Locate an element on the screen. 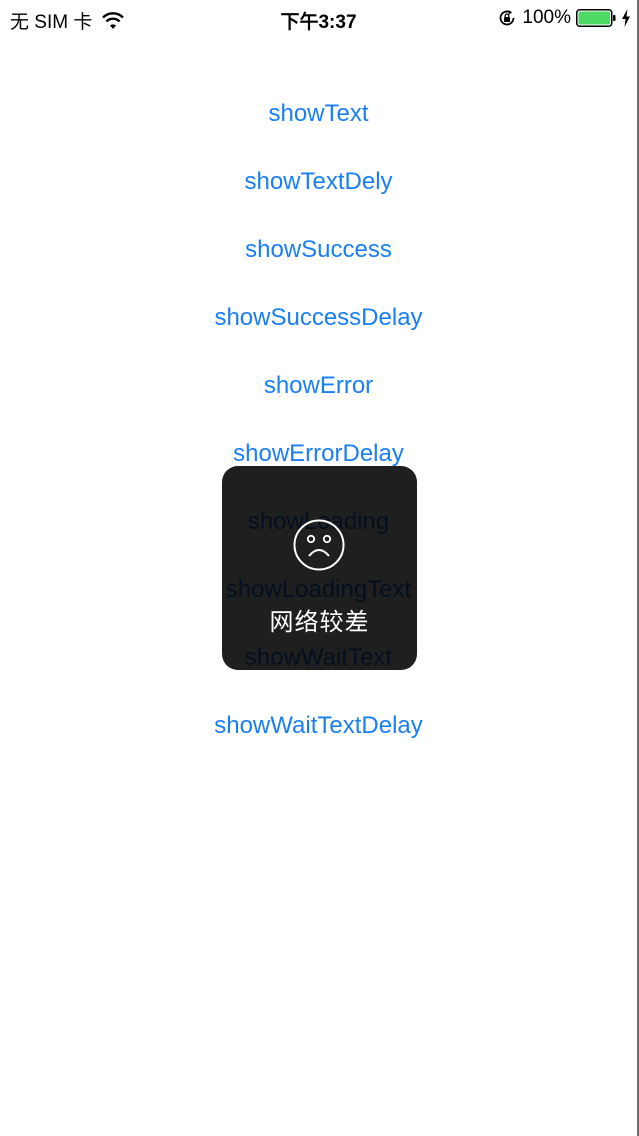  error-hud: 网络较差 is located at coordinates (319, 568).